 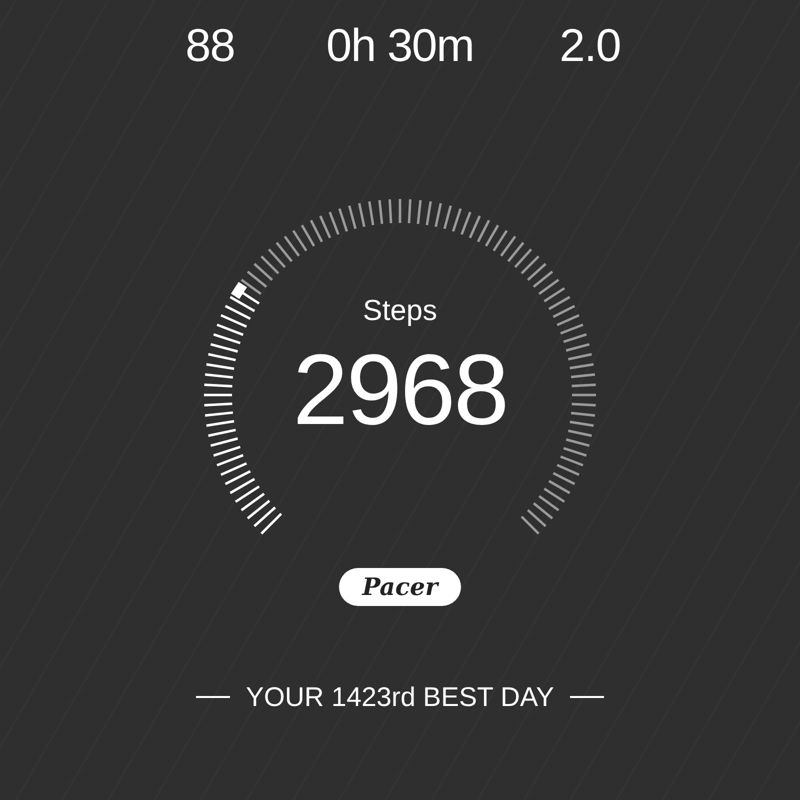 I want to click on pacer-logo: Pacer, so click(x=400, y=587).